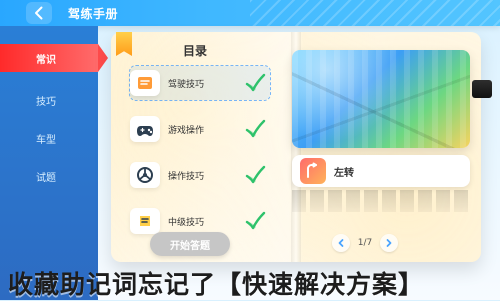  I want to click on sidebar-item-技巧: 技巧, so click(49, 100).